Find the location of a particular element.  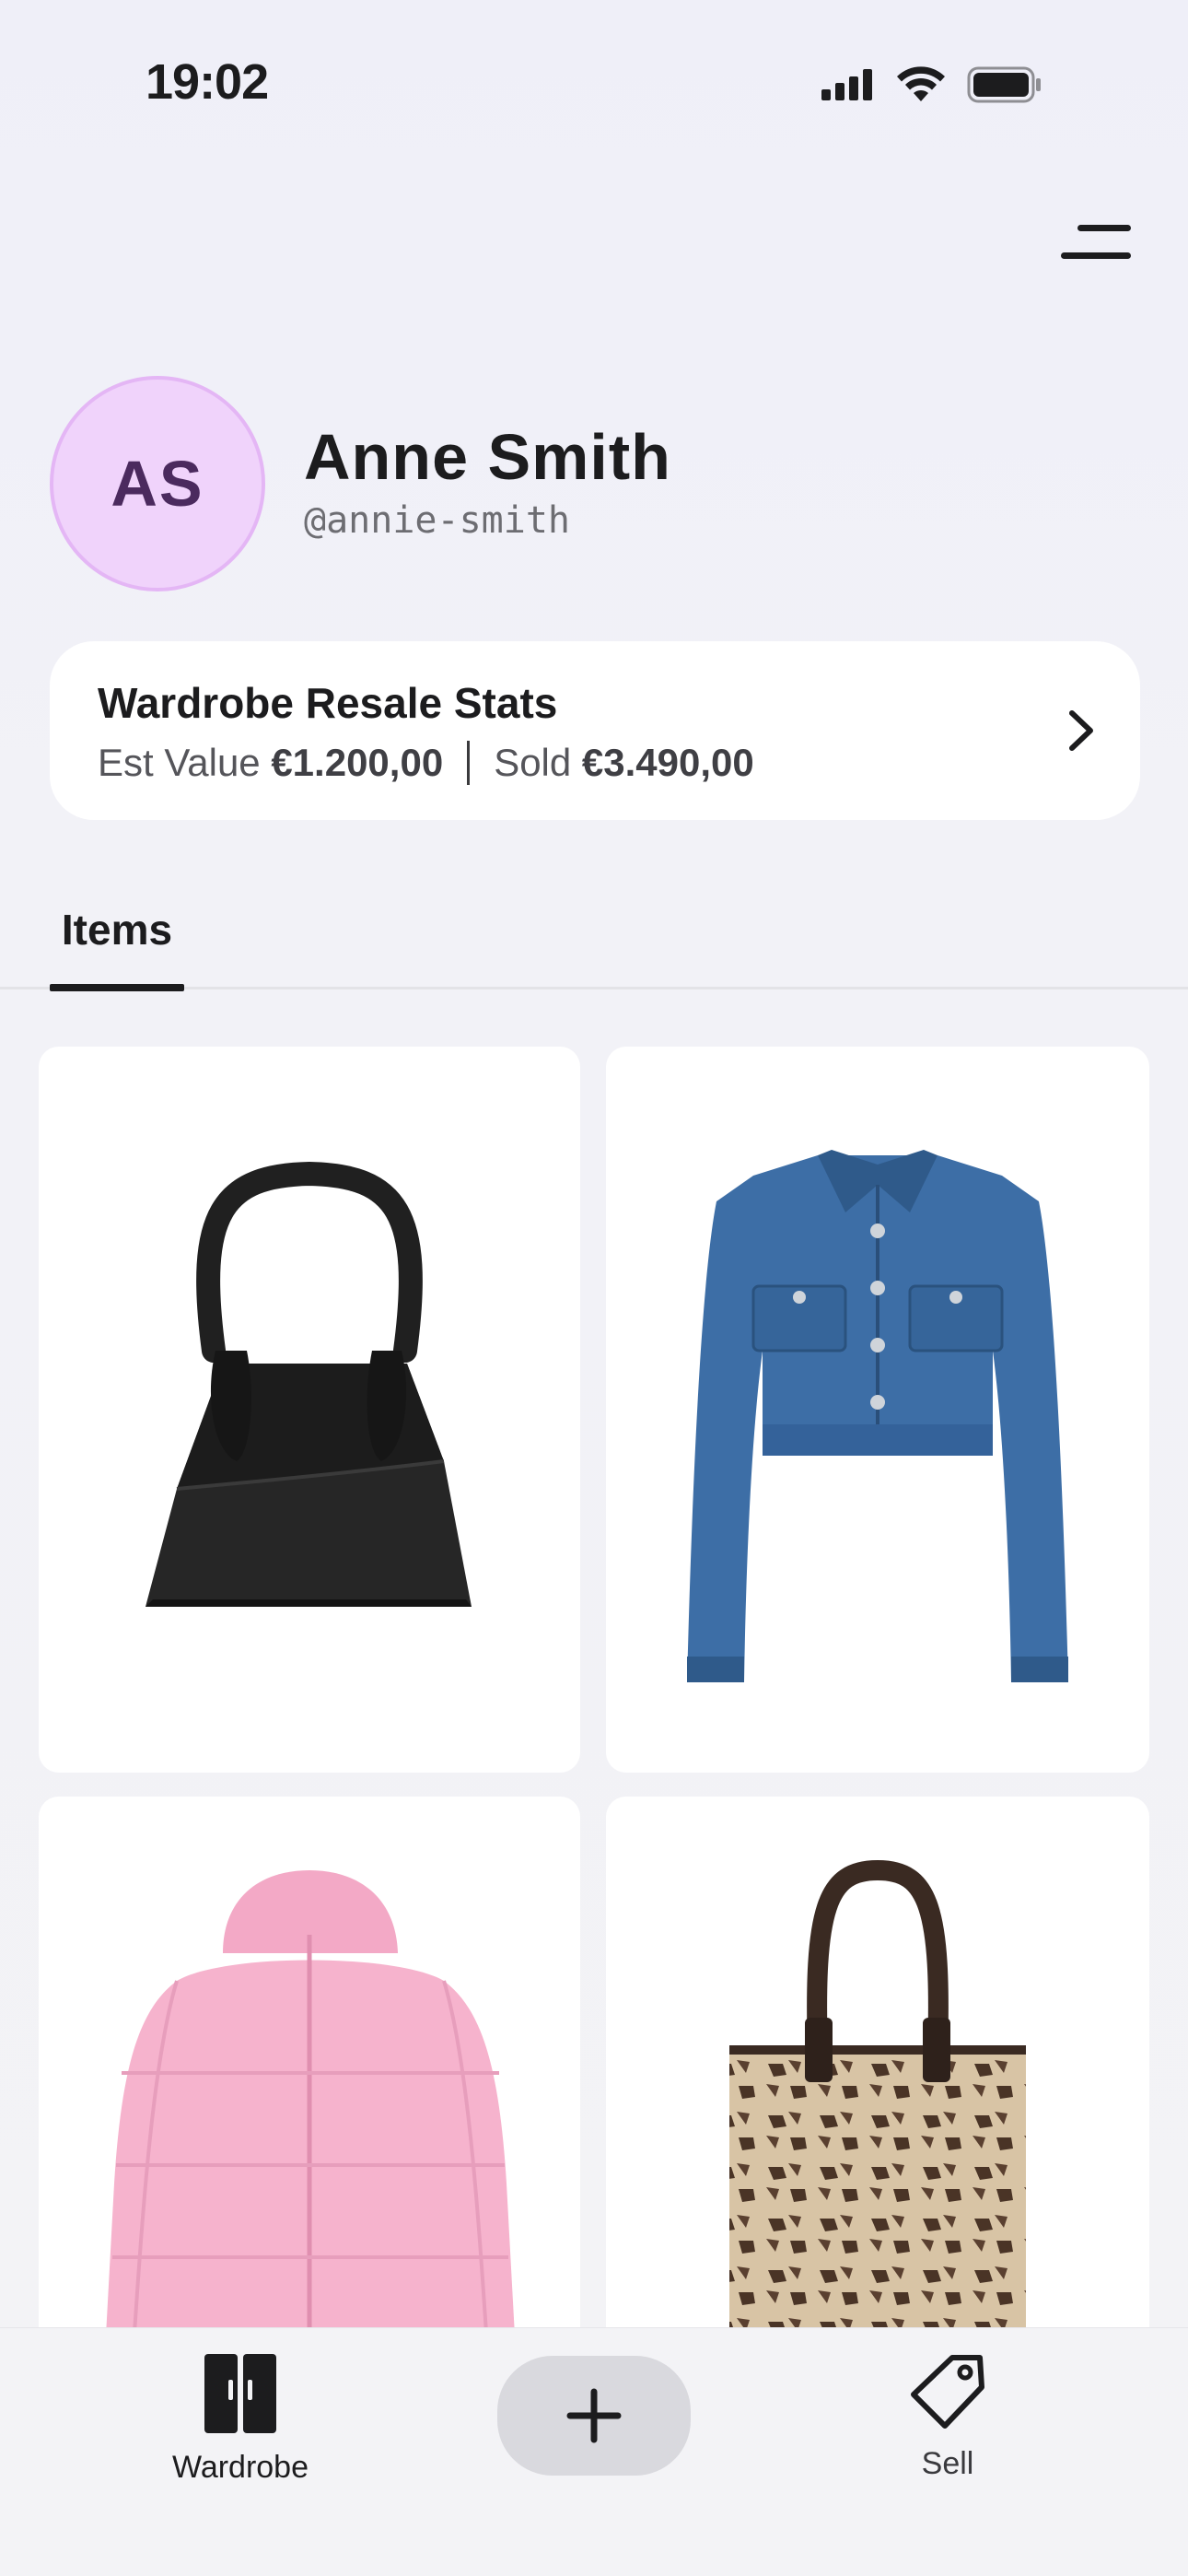

item-card-pink-puffer is located at coordinates (309, 2091).